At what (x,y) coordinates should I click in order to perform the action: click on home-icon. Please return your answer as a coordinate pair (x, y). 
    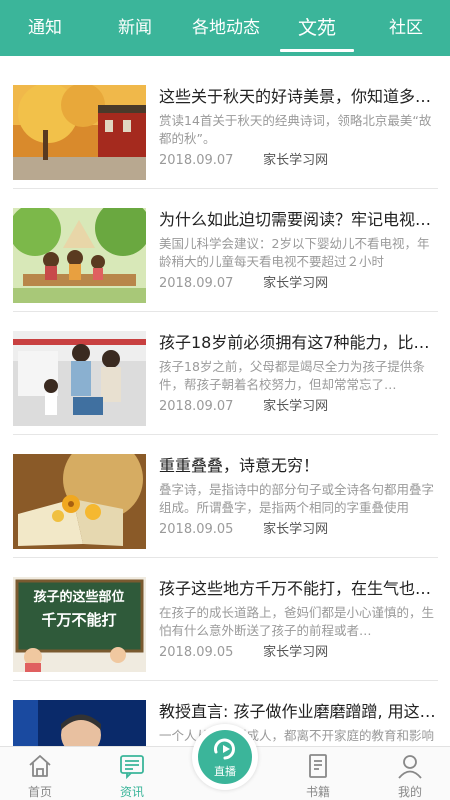
    Looking at the image, I should click on (40, 766).